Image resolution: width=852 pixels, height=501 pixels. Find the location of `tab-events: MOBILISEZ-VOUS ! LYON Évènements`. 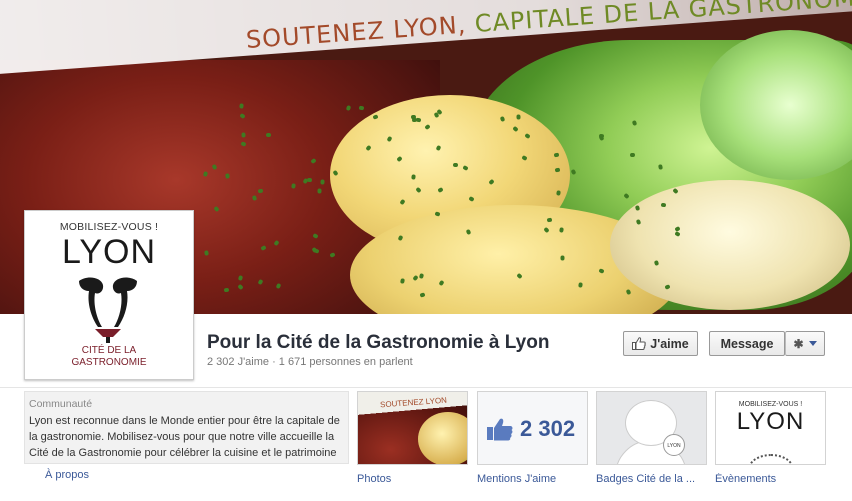

tab-events: MOBILISEZ-VOUS ! LYON Évènements is located at coordinates (770, 438).